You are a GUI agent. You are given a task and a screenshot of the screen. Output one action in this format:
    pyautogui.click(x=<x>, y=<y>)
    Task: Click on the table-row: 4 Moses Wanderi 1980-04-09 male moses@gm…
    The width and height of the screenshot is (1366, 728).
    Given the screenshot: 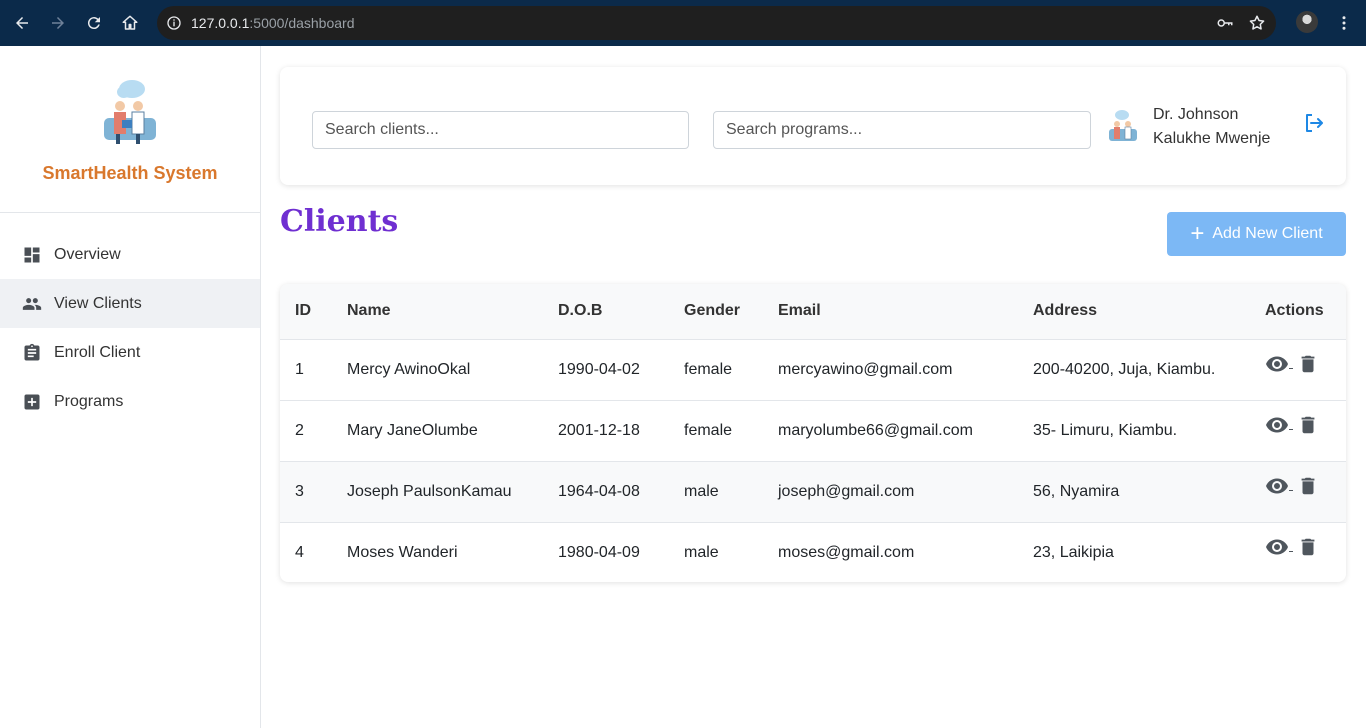 What is the action you would take?
    pyautogui.click(x=813, y=552)
    